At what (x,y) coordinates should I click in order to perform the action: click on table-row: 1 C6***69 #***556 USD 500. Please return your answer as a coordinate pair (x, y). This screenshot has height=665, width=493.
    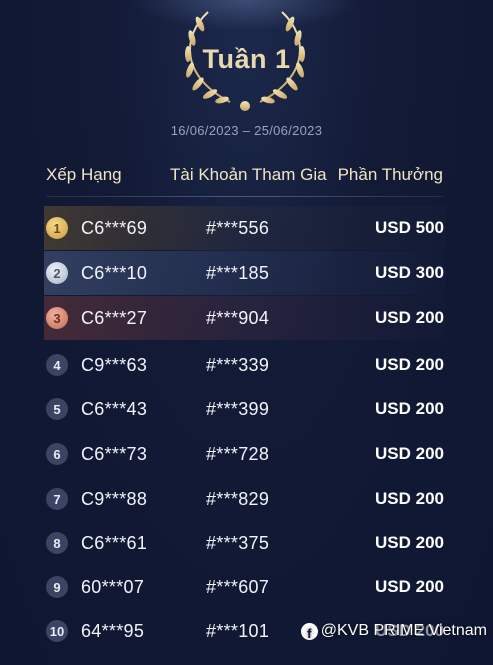
    Looking at the image, I should click on (245, 228).